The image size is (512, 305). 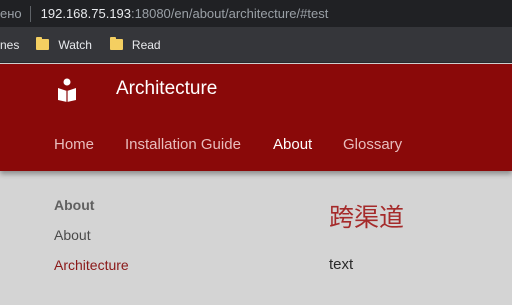 What do you see at coordinates (67, 90) in the screenshot?
I see `book-reader-icon` at bounding box center [67, 90].